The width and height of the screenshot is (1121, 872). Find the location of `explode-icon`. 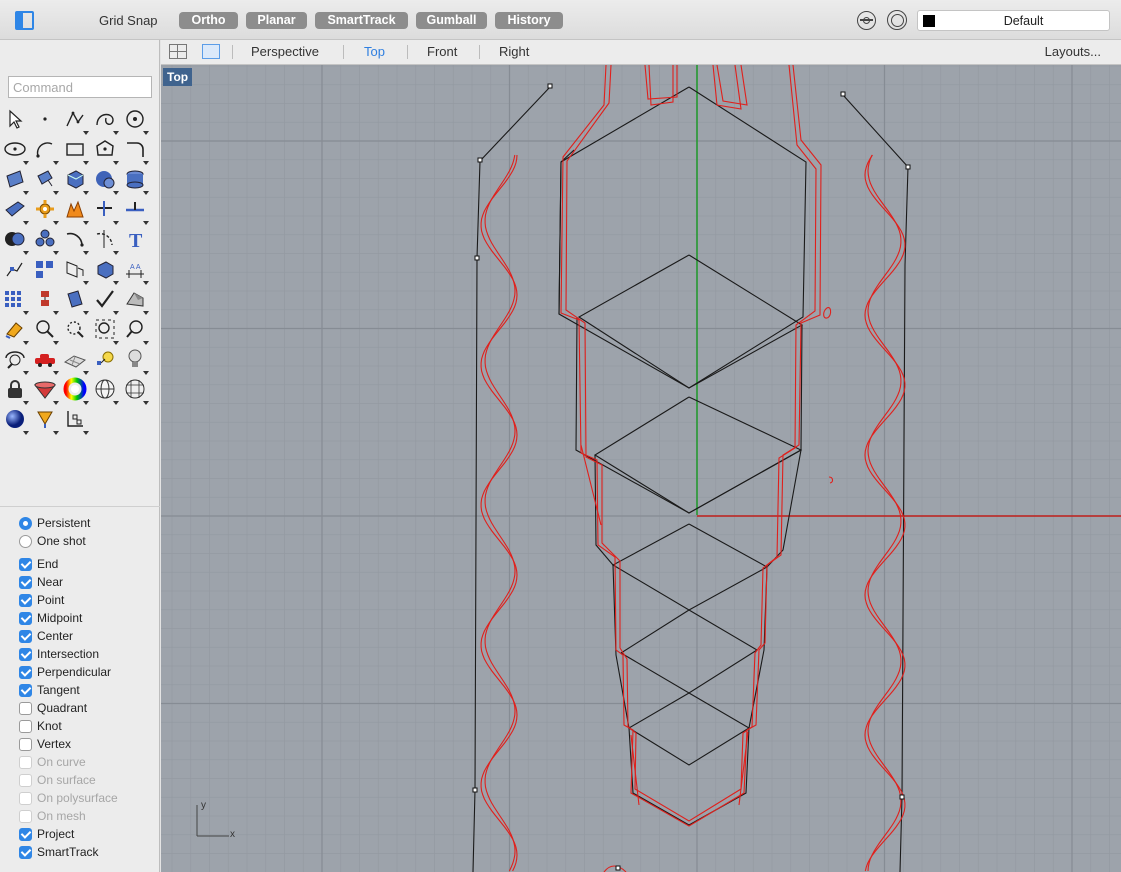

explode-icon is located at coordinates (75, 210).